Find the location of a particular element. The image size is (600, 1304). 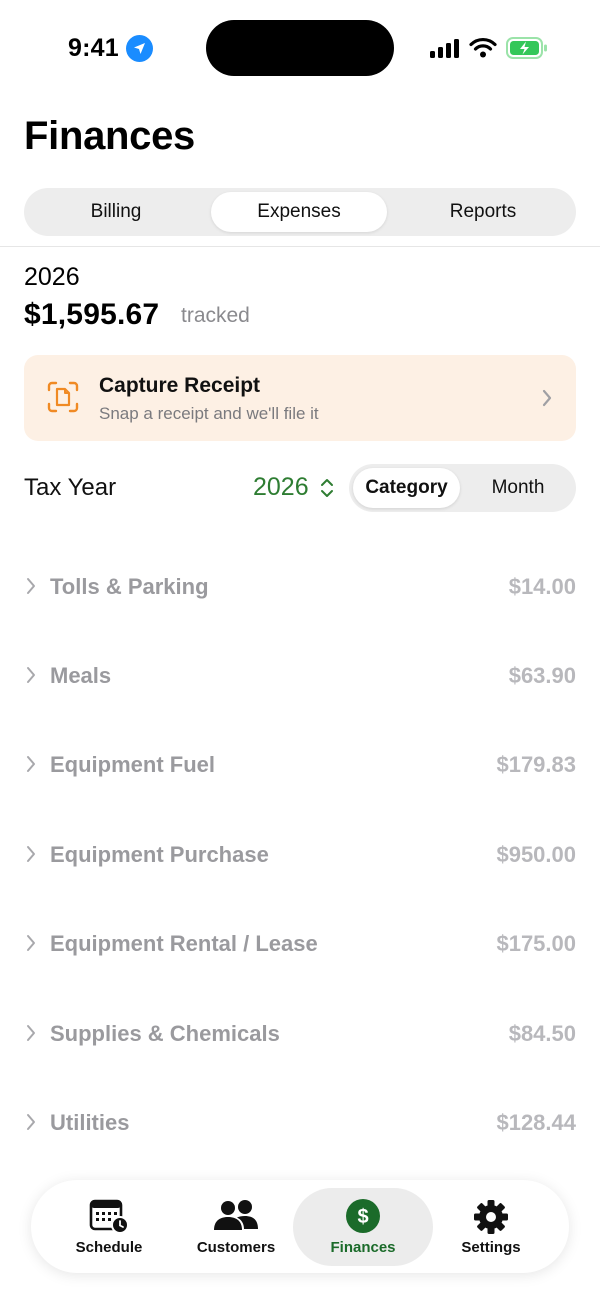

people-icon is located at coordinates (236, 1218).